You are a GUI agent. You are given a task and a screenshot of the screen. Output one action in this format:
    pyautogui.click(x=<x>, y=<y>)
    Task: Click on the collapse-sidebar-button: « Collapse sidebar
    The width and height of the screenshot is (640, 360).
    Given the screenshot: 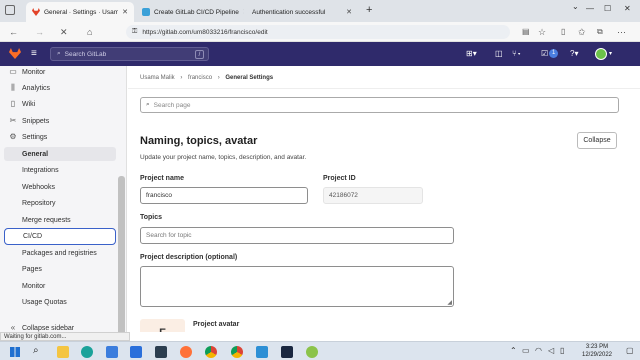 What is the action you would take?
    pyautogui.click(x=60, y=326)
    